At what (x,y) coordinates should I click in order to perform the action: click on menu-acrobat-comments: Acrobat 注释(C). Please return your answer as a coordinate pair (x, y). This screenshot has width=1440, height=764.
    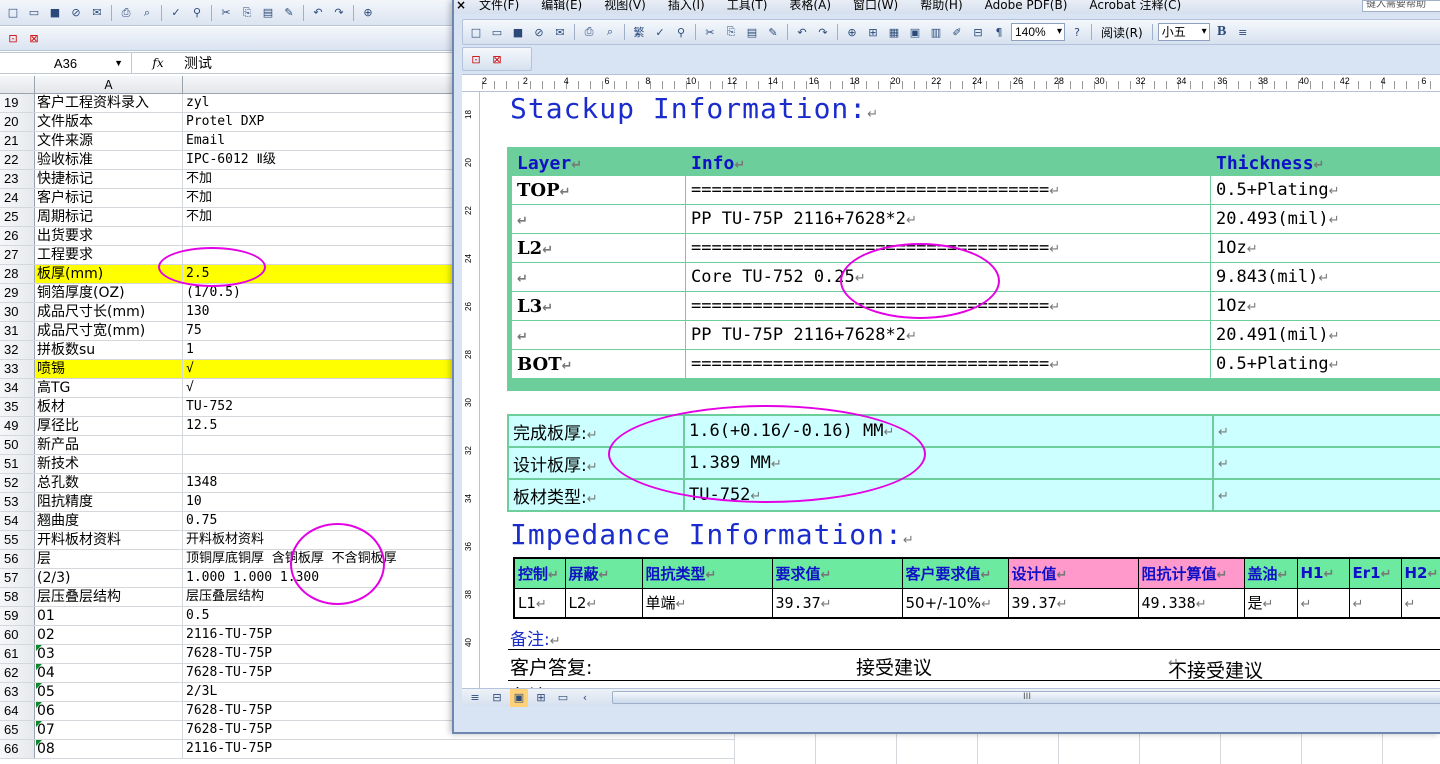
    Looking at the image, I should click on (1135, 5).